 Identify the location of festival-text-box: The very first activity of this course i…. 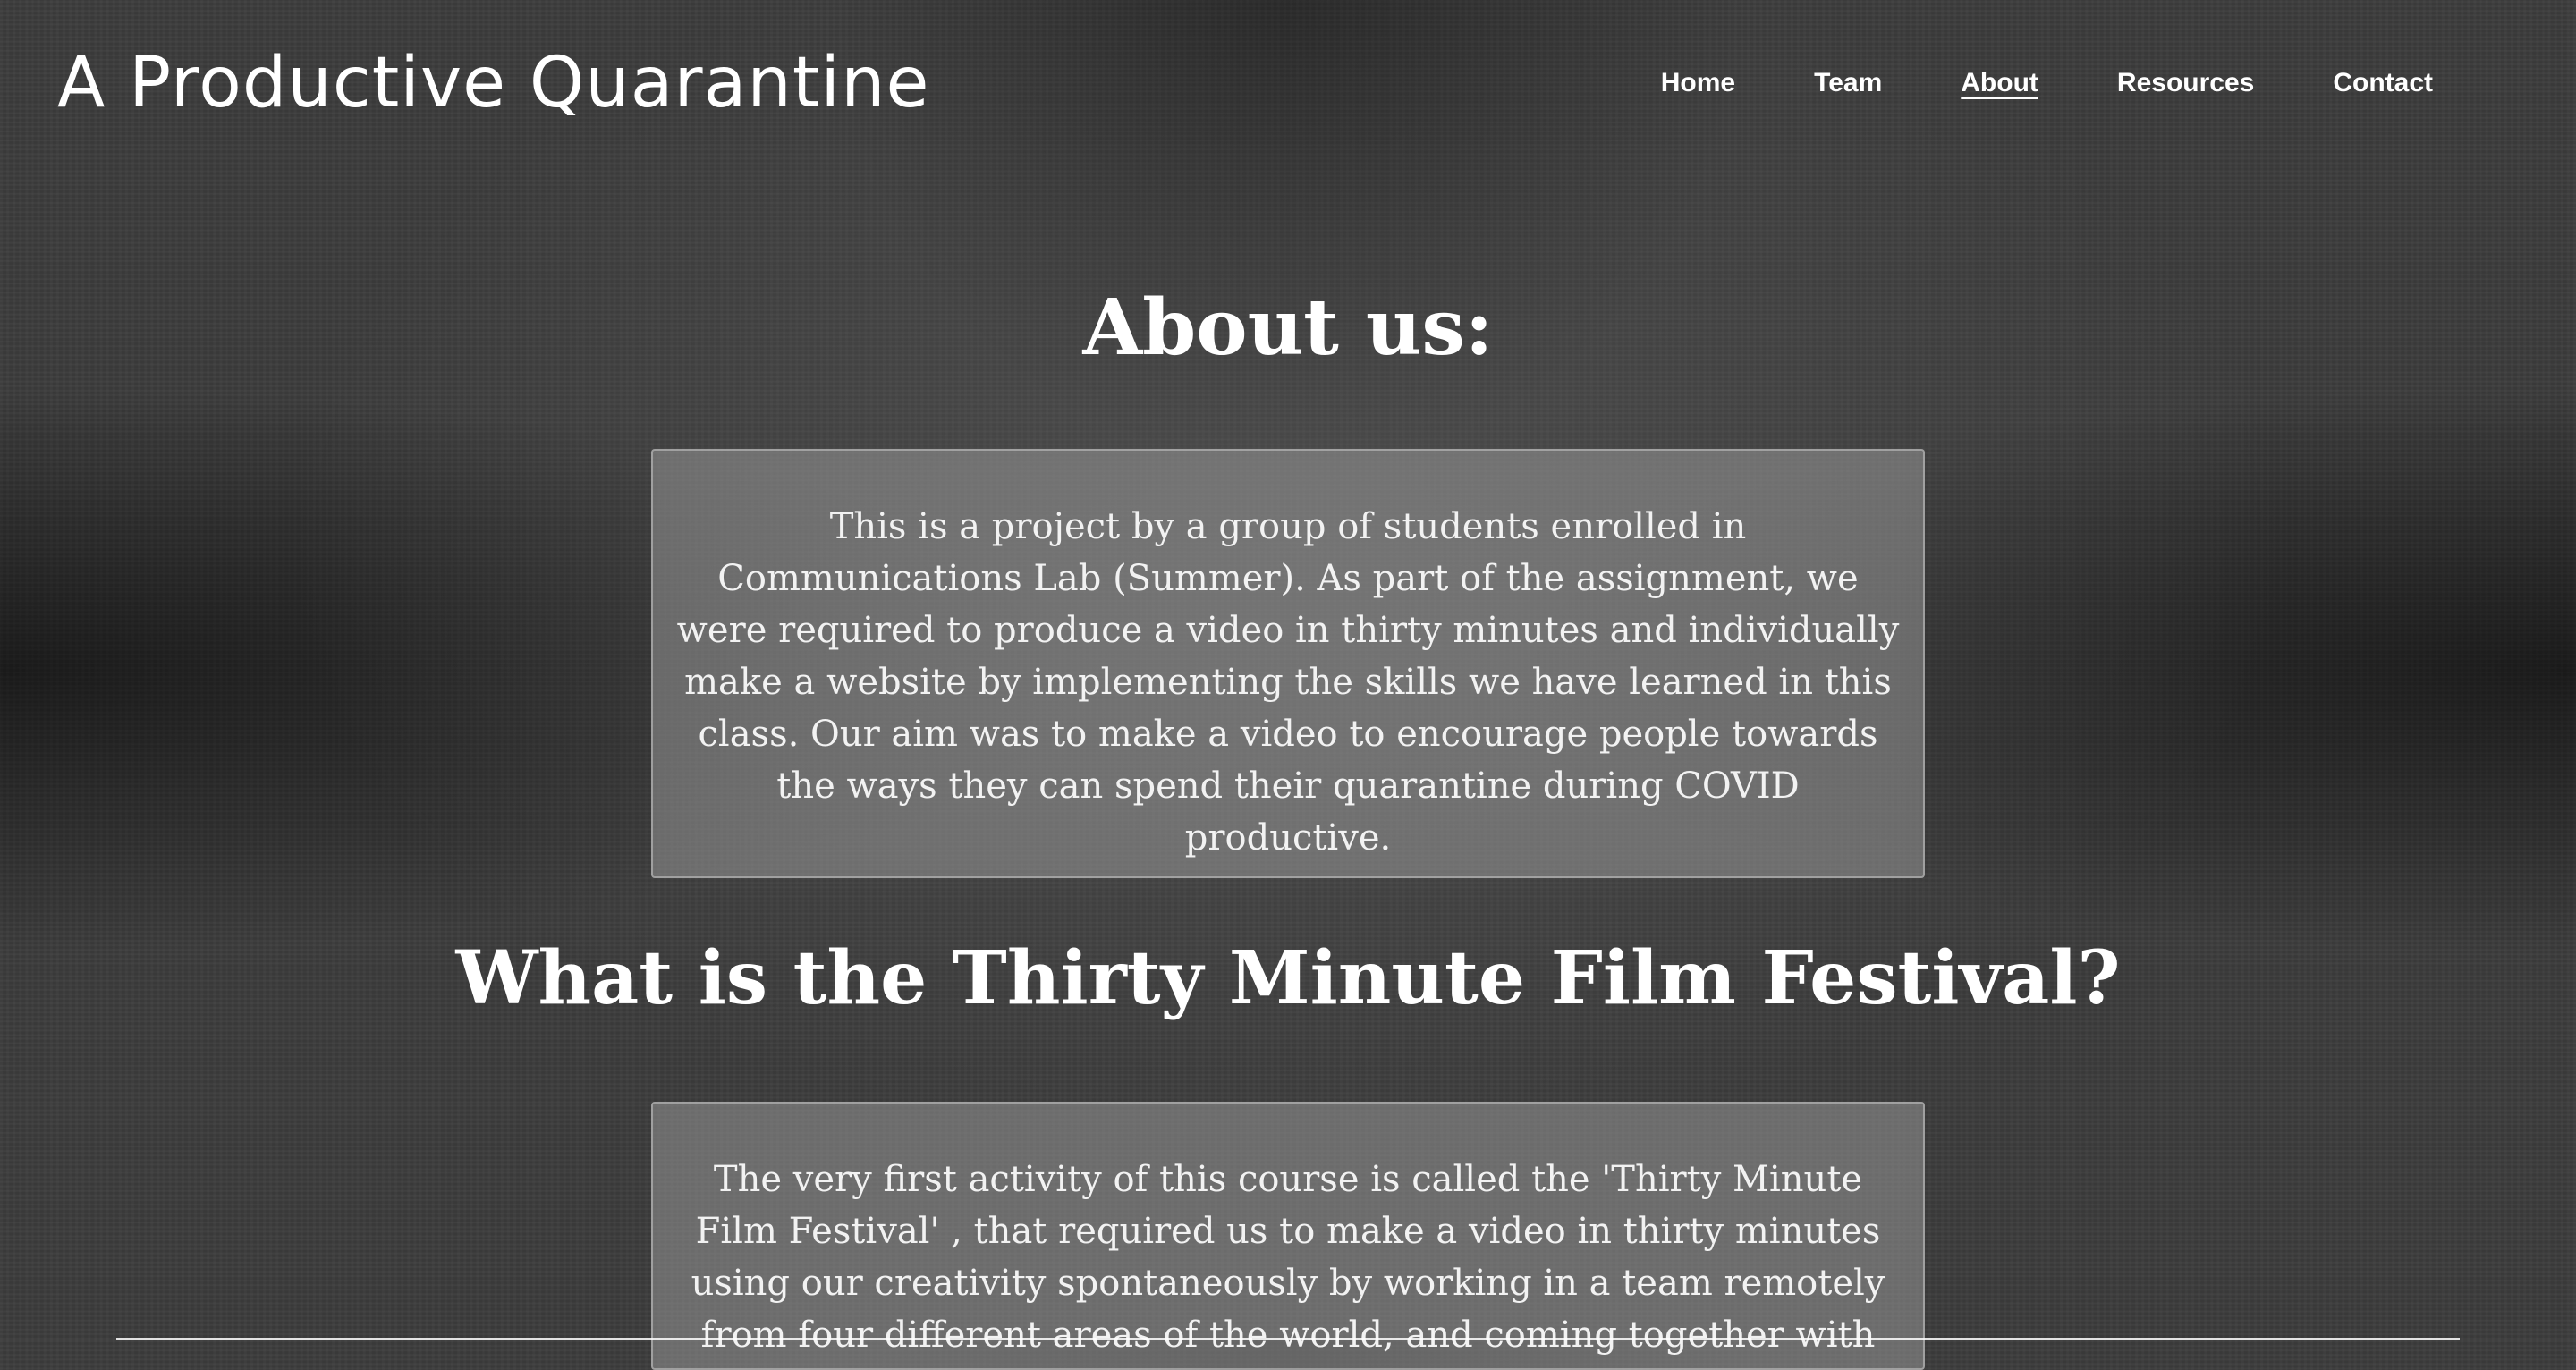
(1288, 1236).